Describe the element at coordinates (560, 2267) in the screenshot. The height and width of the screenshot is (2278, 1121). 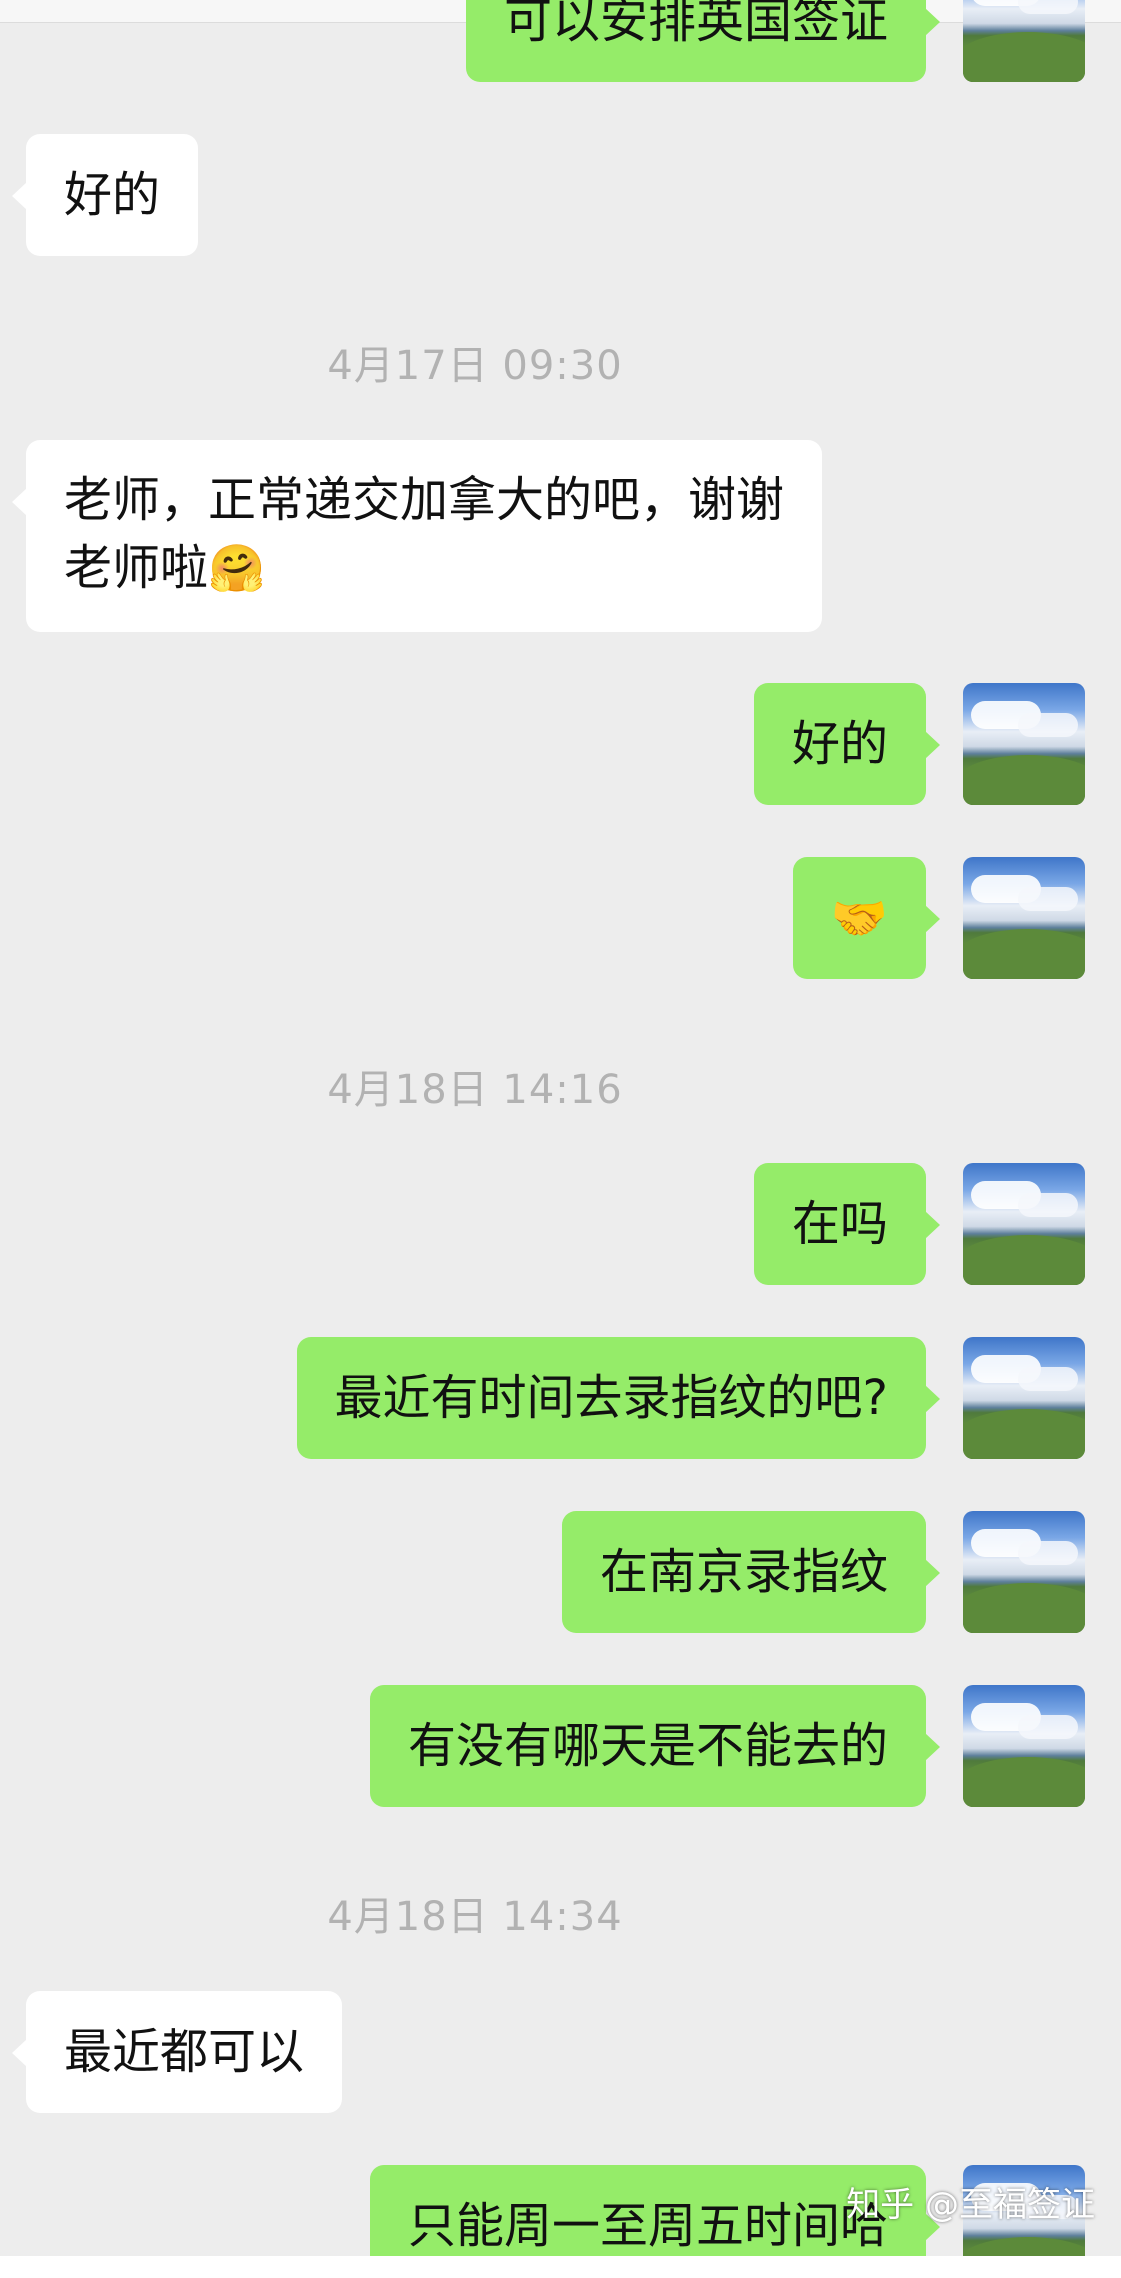
I see `bottom-bar` at that location.